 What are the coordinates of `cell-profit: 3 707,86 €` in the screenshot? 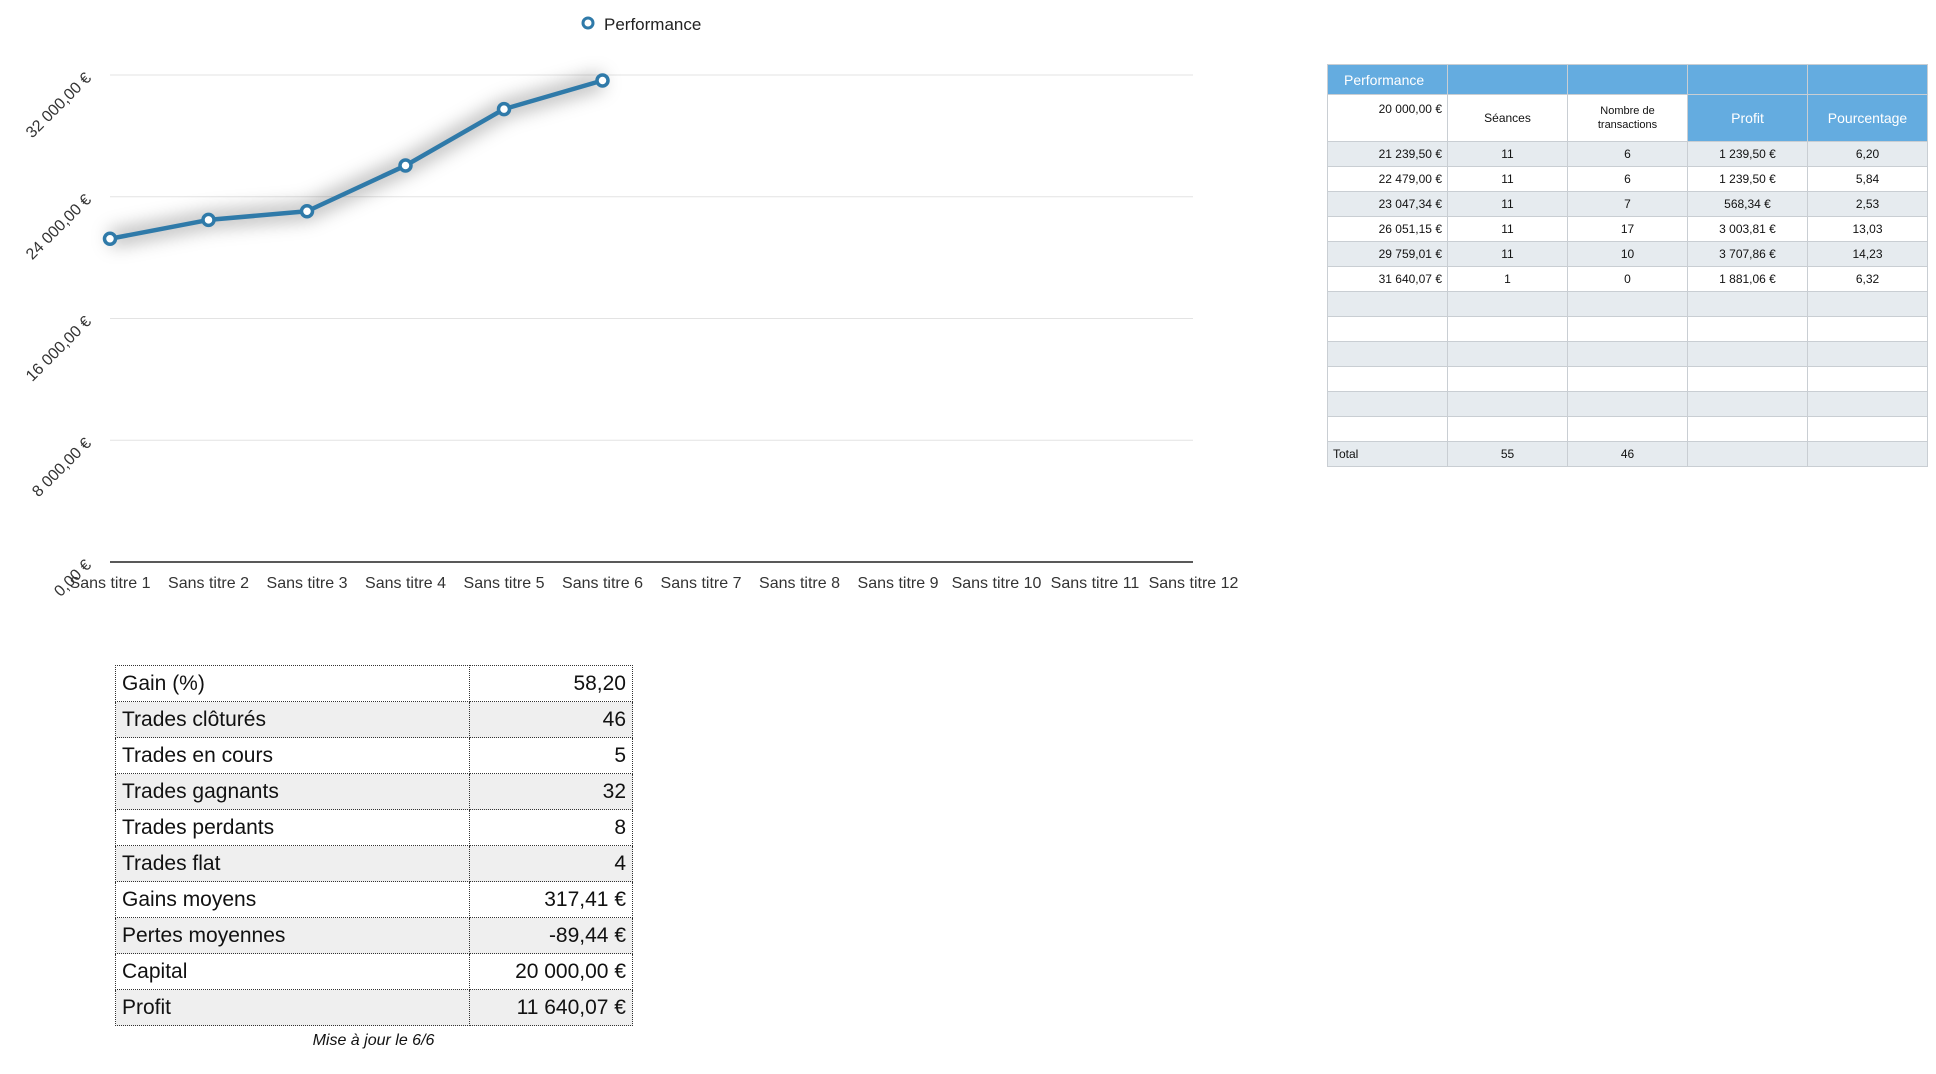 It's located at (1747, 254).